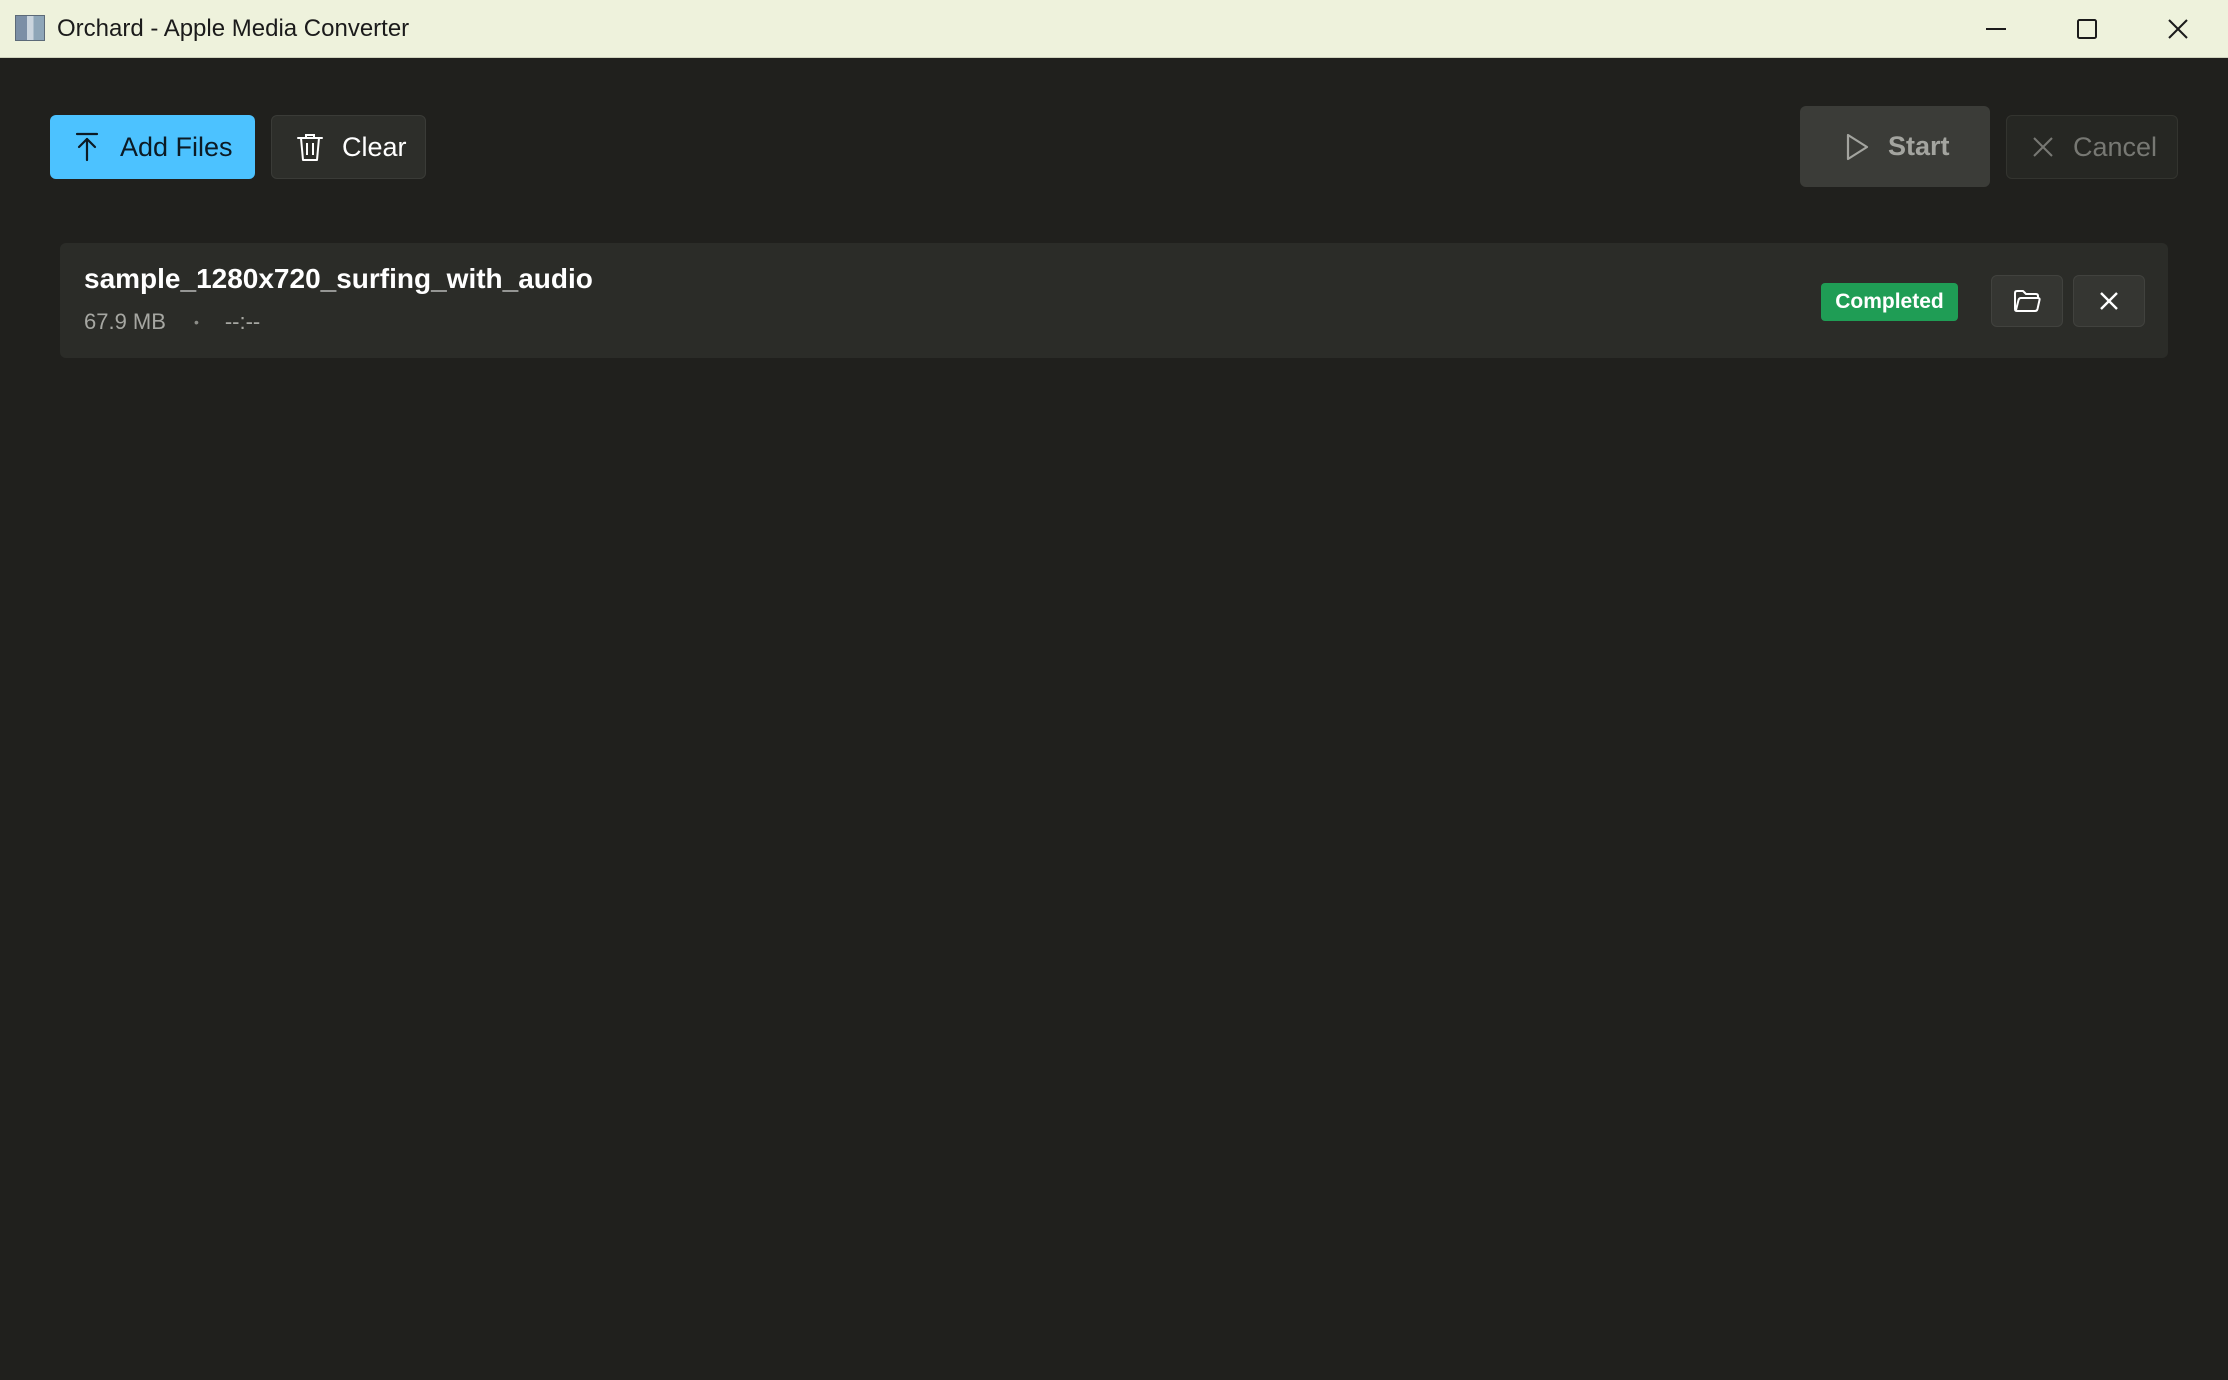 Image resolution: width=2228 pixels, height=1380 pixels. I want to click on remove-file-button, so click(2109, 301).